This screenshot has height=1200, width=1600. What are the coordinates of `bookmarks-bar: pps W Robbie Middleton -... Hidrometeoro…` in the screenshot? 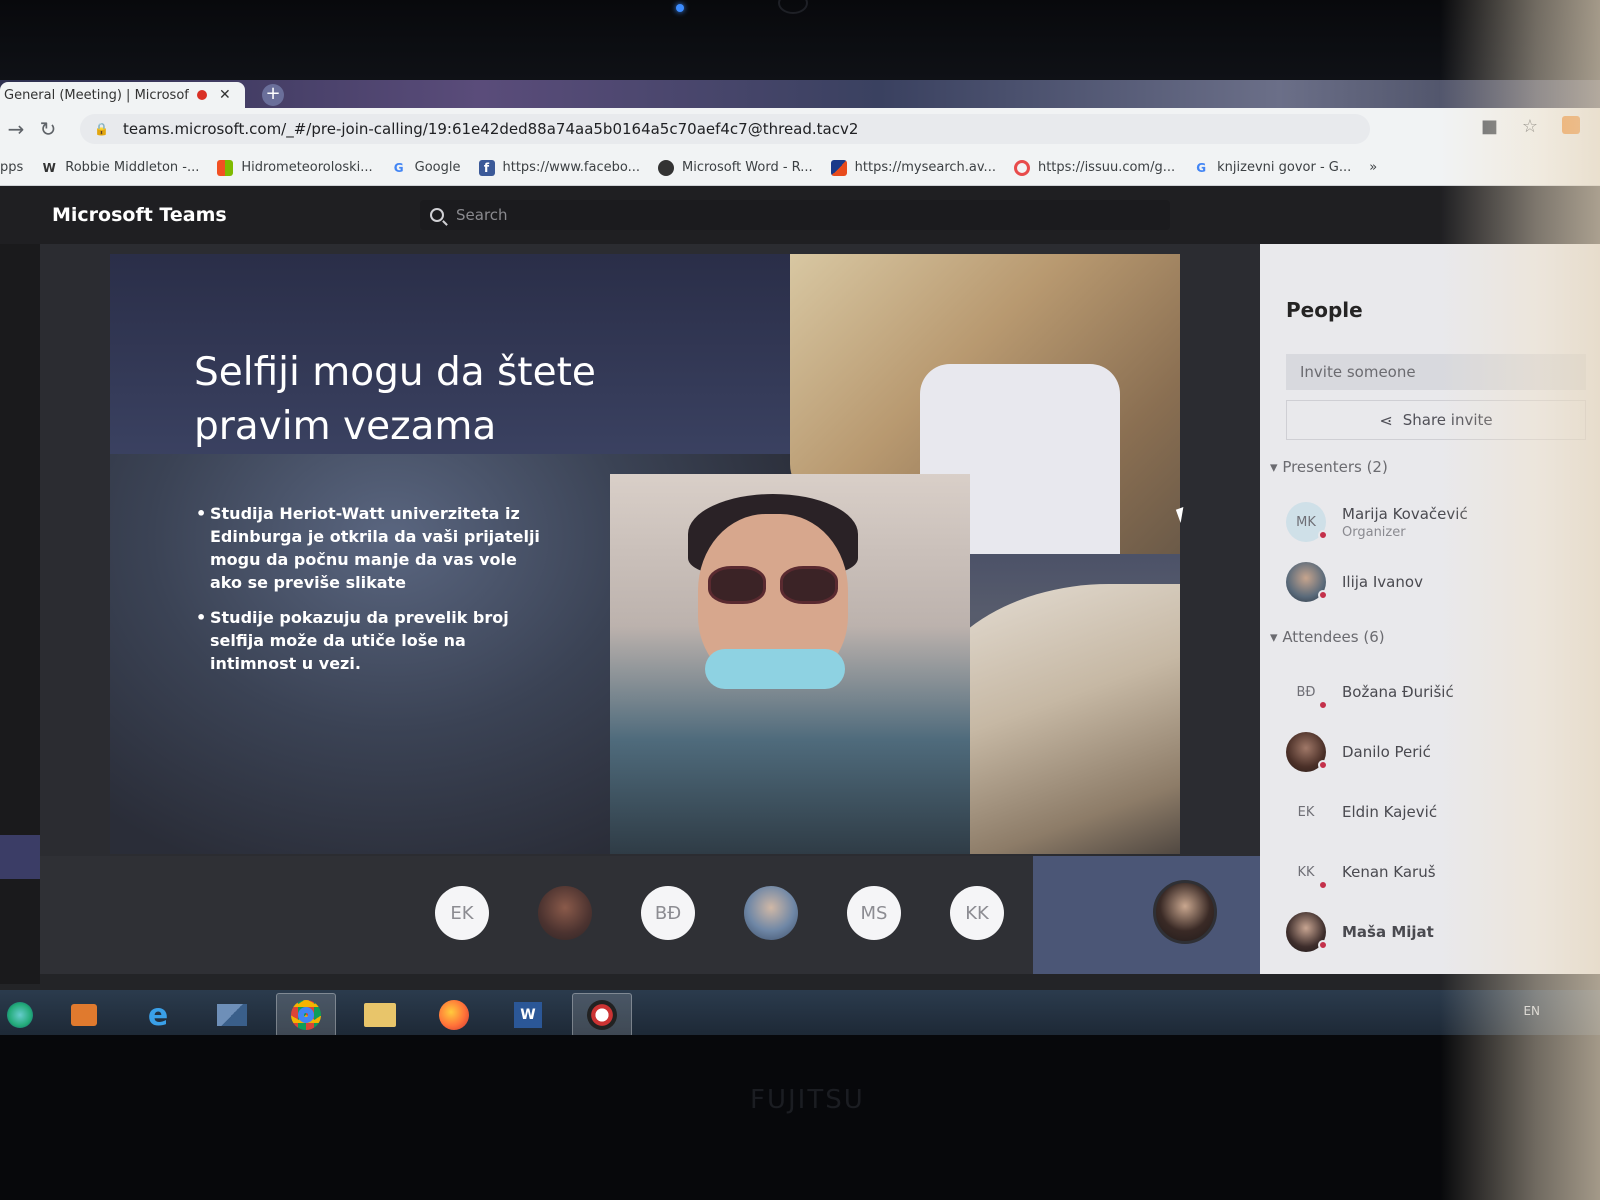 It's located at (800, 168).